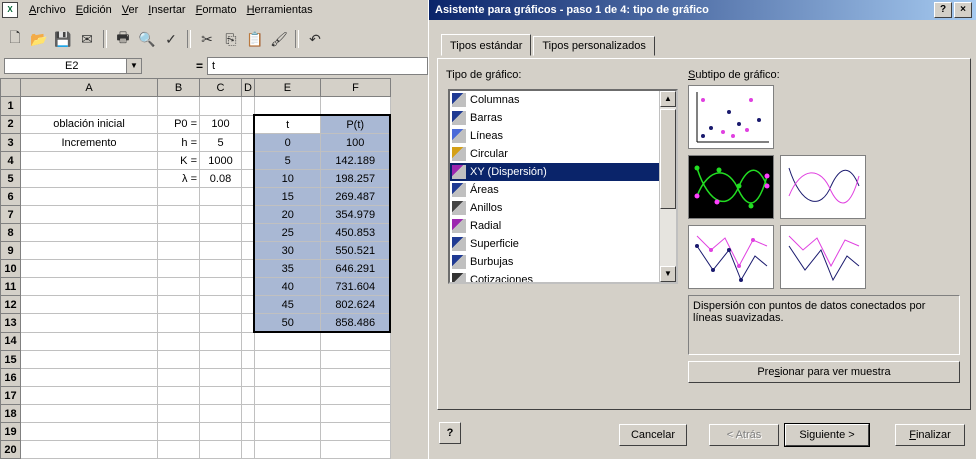 Image resolution: width=976 pixels, height=459 pixels. What do you see at coordinates (563, 172) in the screenshot?
I see `chart-type-item: XY (Dispersión)` at bounding box center [563, 172].